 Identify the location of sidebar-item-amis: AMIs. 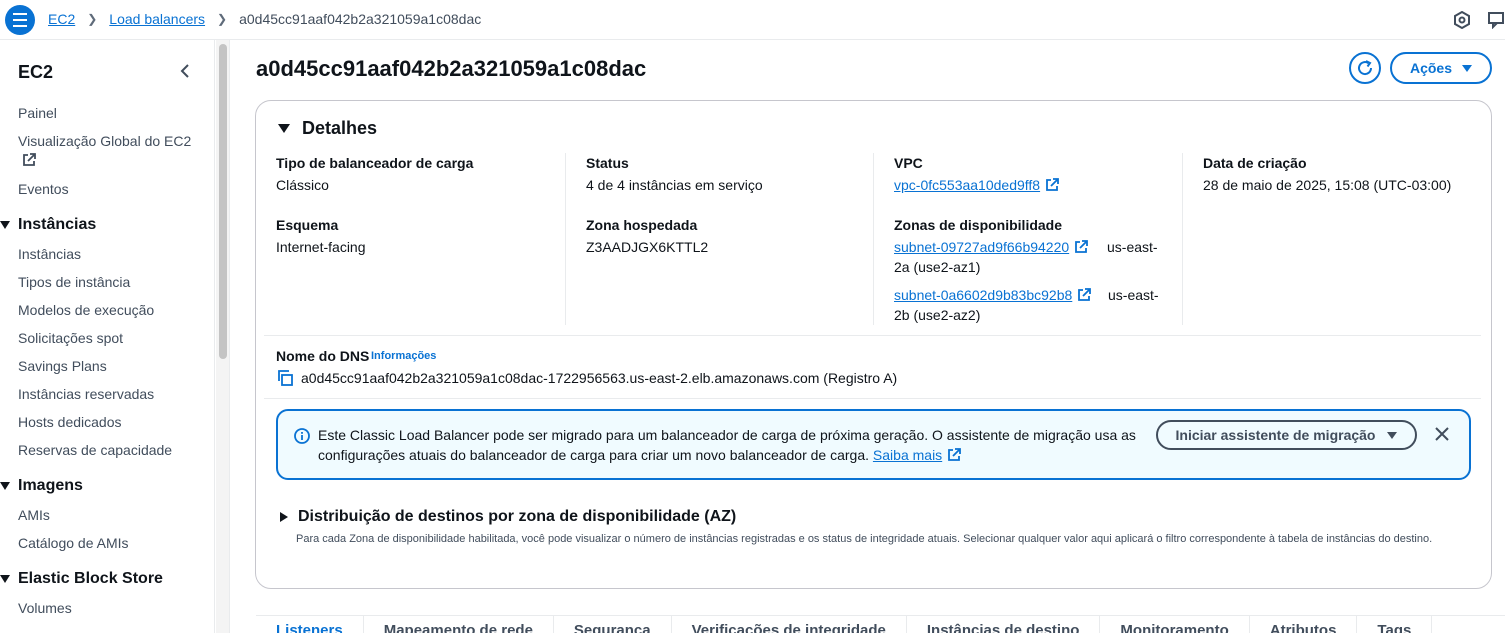
(34, 515).